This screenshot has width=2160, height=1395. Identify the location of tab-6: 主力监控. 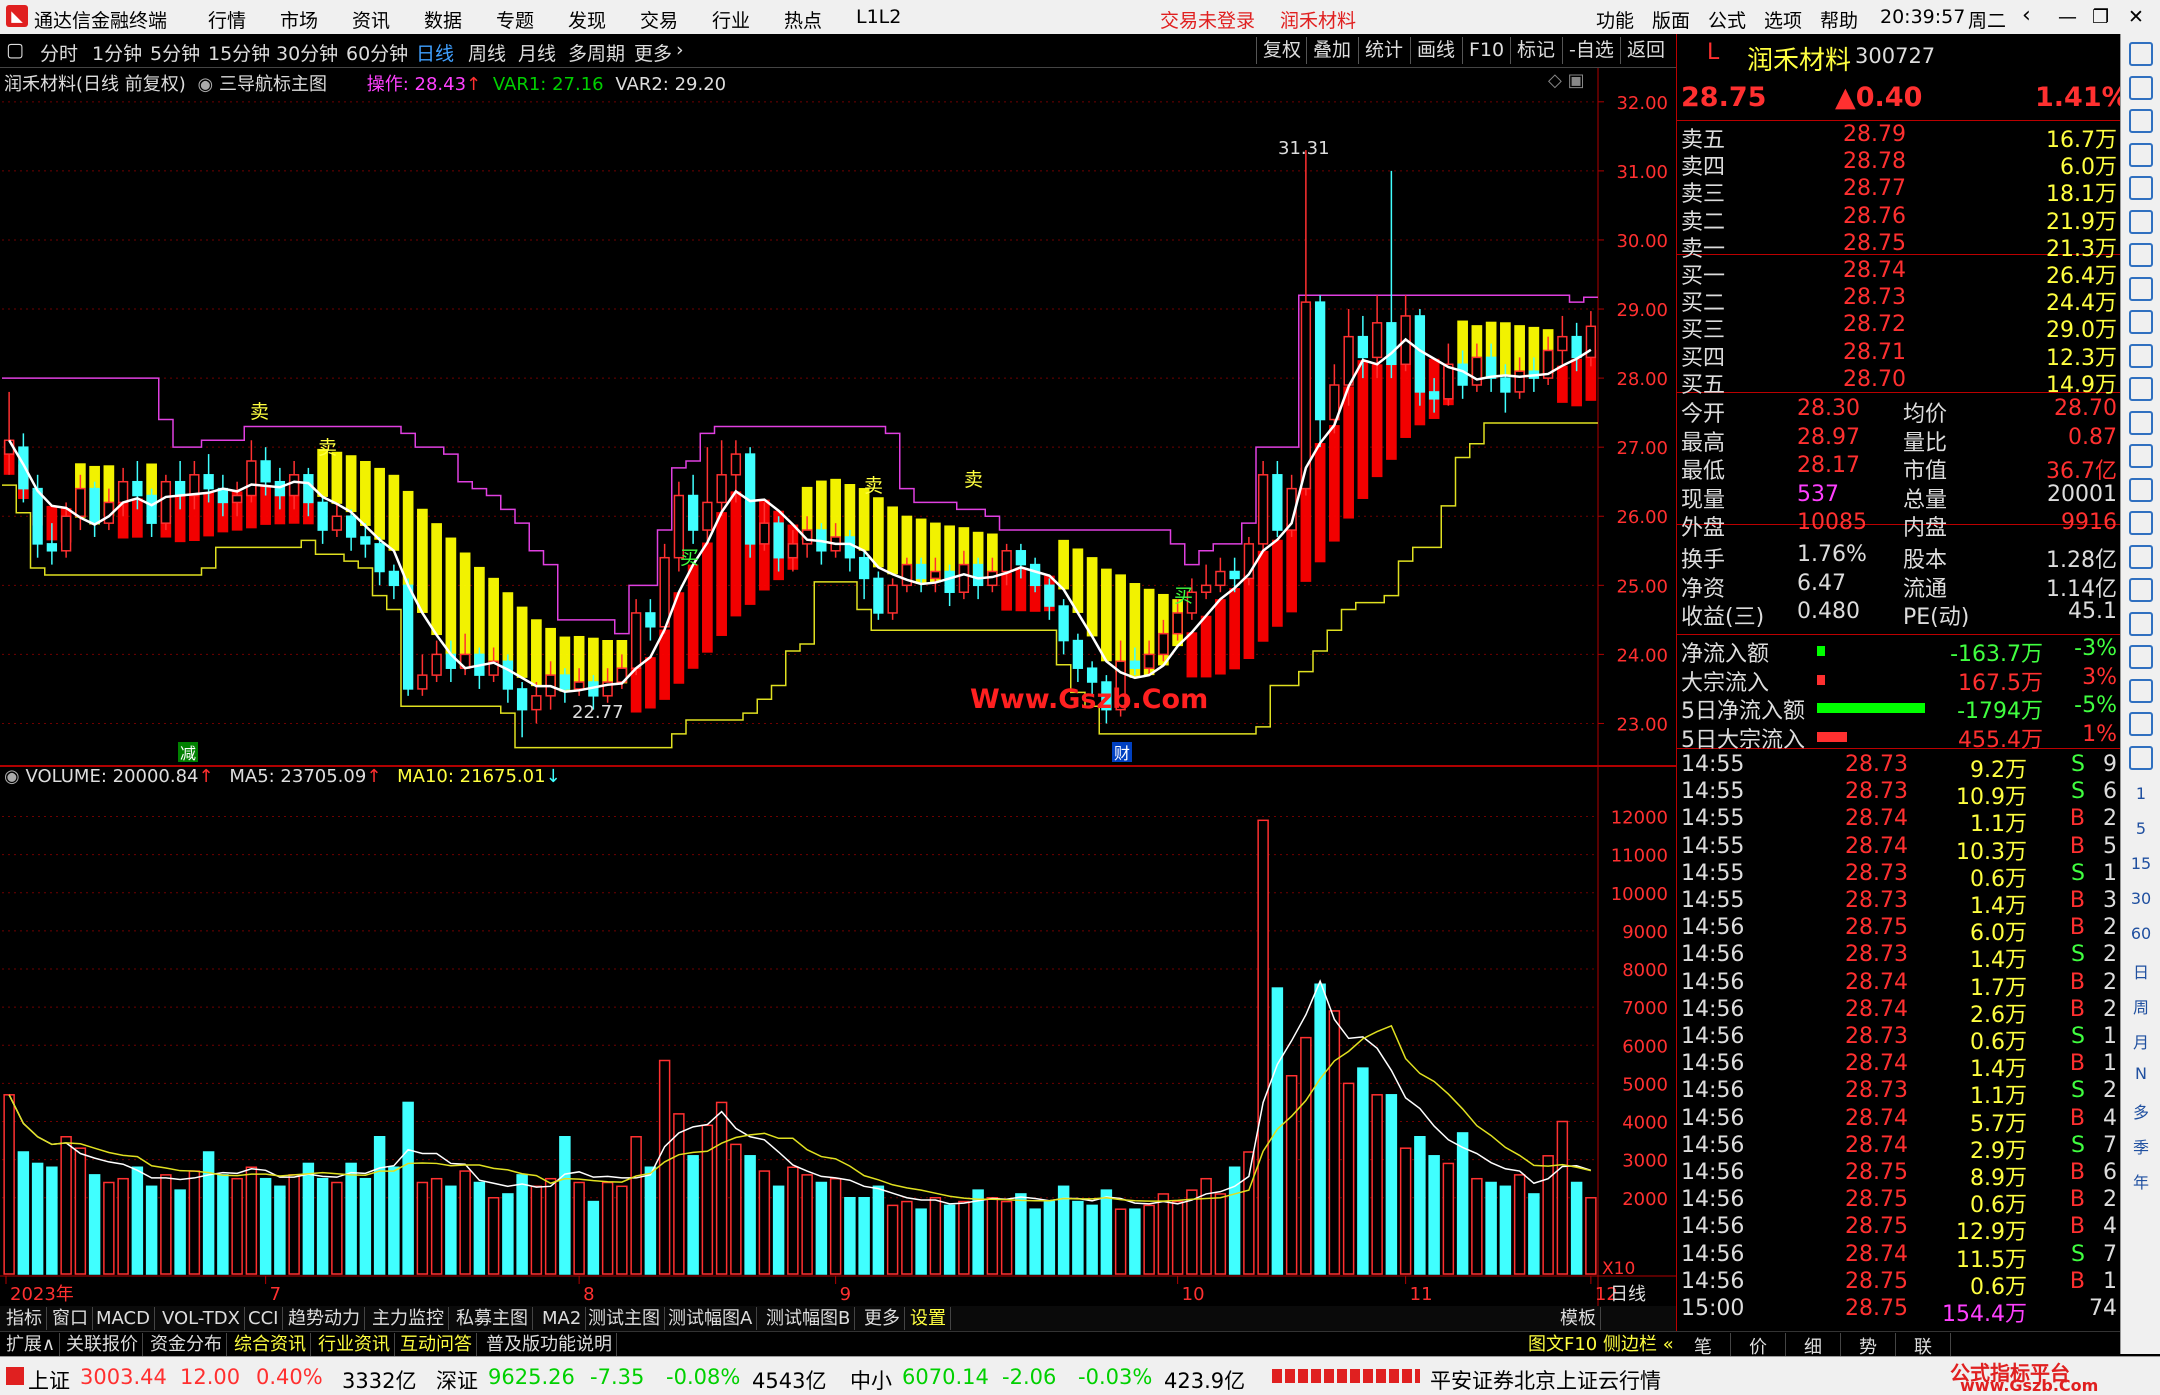
(408, 1318).